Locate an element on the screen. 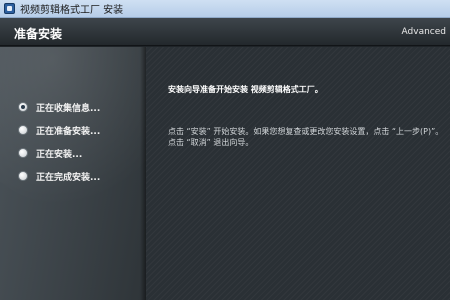 The width and height of the screenshot is (450, 300). advanced-link: Advanced is located at coordinates (424, 32).